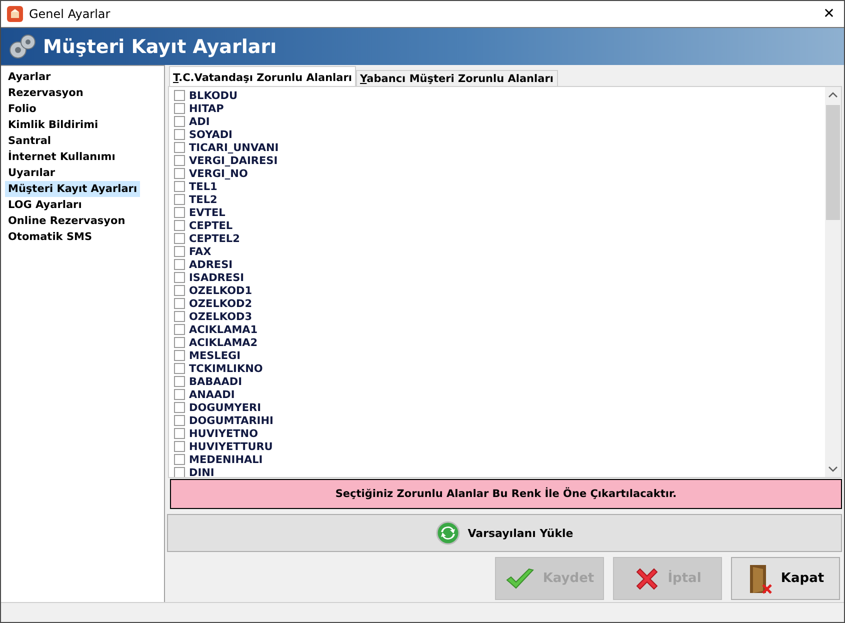  I want to click on field-label: TEL1, so click(203, 186).